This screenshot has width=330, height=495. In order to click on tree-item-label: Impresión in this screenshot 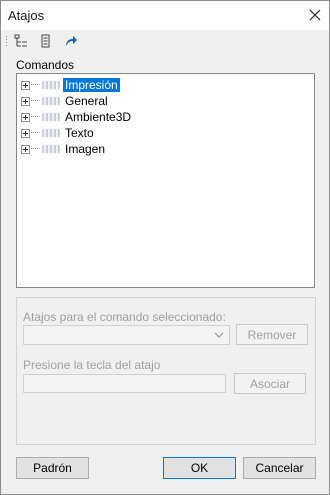, I will do `click(91, 85)`.